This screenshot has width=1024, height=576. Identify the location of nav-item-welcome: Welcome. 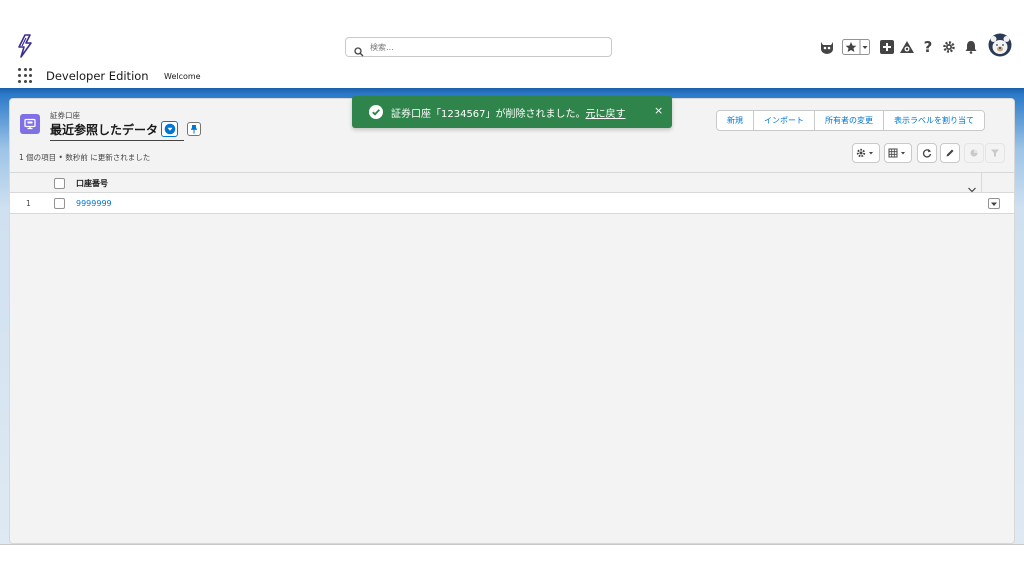
(182, 76).